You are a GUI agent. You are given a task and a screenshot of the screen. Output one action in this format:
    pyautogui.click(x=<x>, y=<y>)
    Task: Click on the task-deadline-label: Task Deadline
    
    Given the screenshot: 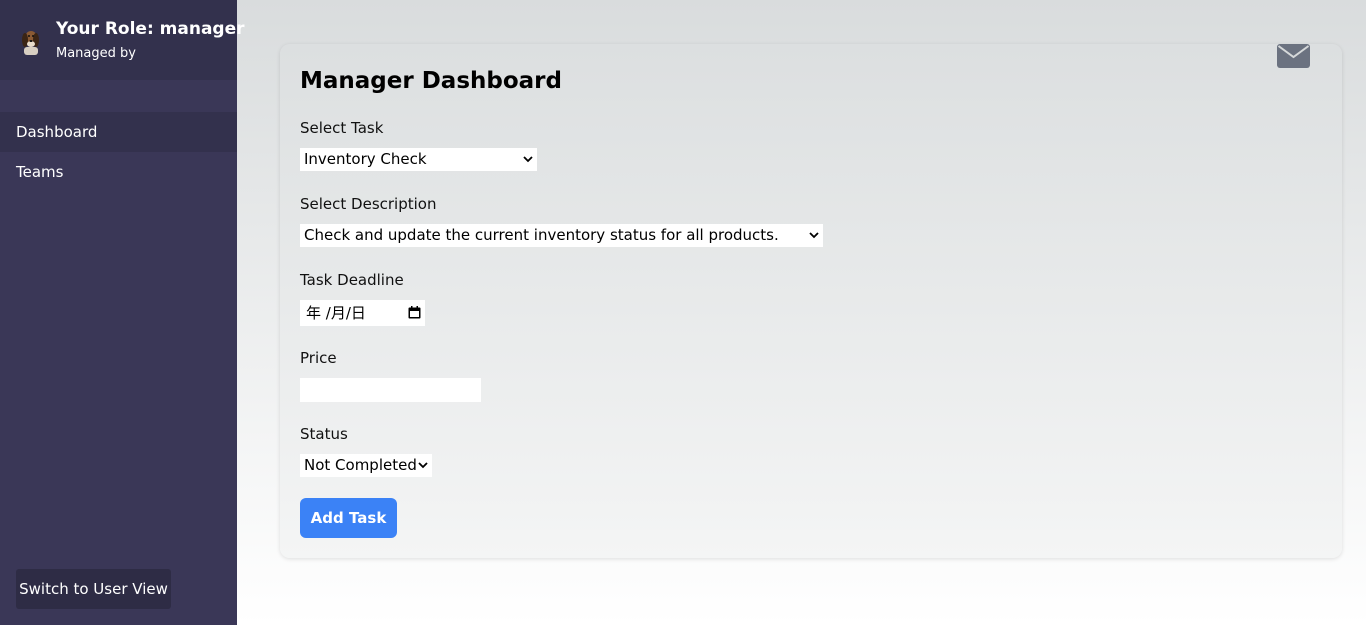 What is the action you would take?
    pyautogui.click(x=352, y=280)
    